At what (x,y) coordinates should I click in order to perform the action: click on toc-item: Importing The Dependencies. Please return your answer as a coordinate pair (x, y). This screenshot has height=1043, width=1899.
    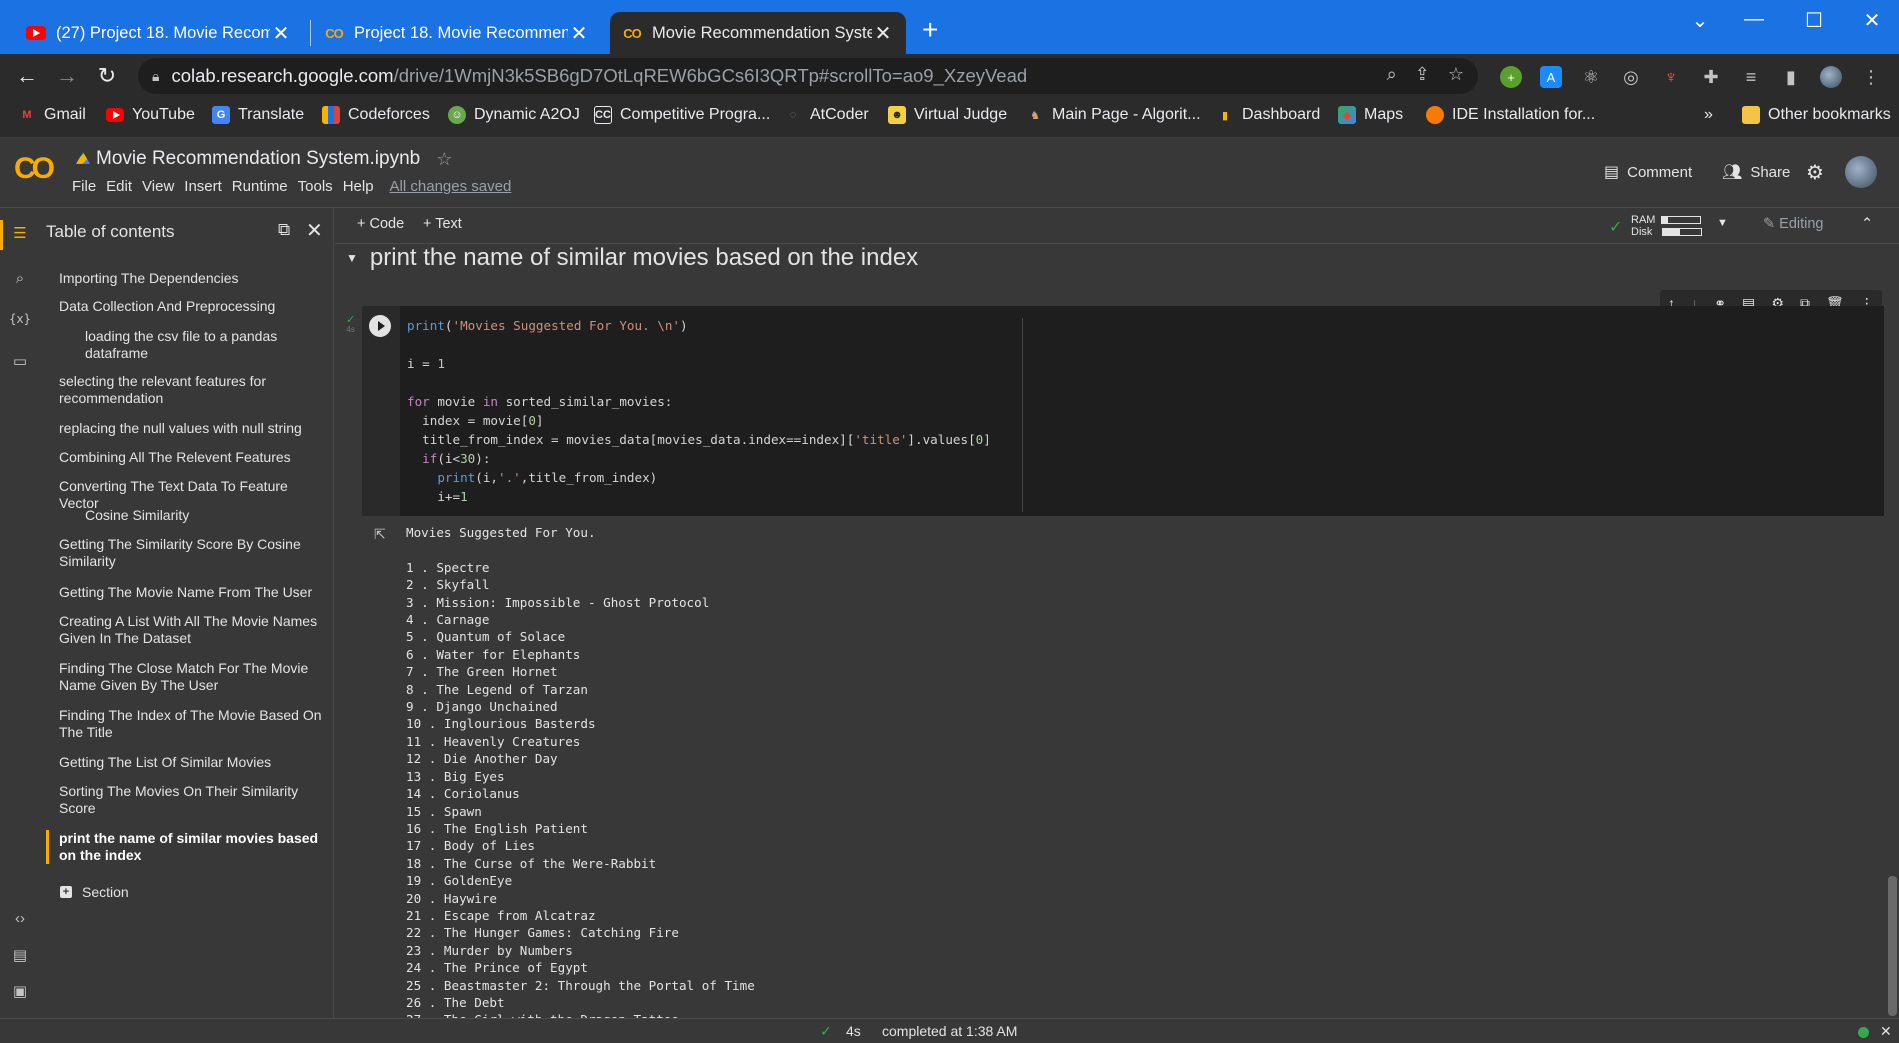
    Looking at the image, I should click on (195, 278).